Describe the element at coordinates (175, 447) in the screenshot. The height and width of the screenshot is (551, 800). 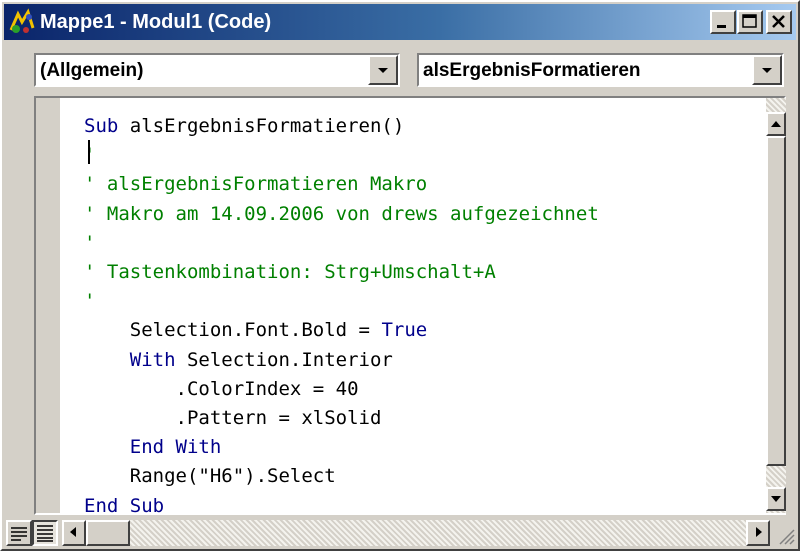
I see `code-keyword: End With` at that location.